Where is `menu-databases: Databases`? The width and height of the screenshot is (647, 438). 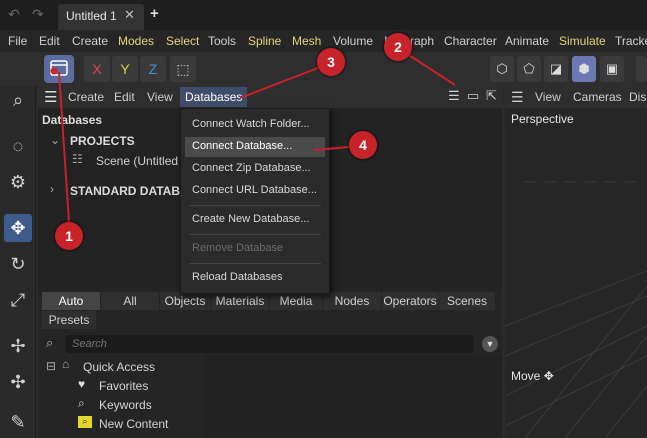 menu-databases: Databases is located at coordinates (214, 97).